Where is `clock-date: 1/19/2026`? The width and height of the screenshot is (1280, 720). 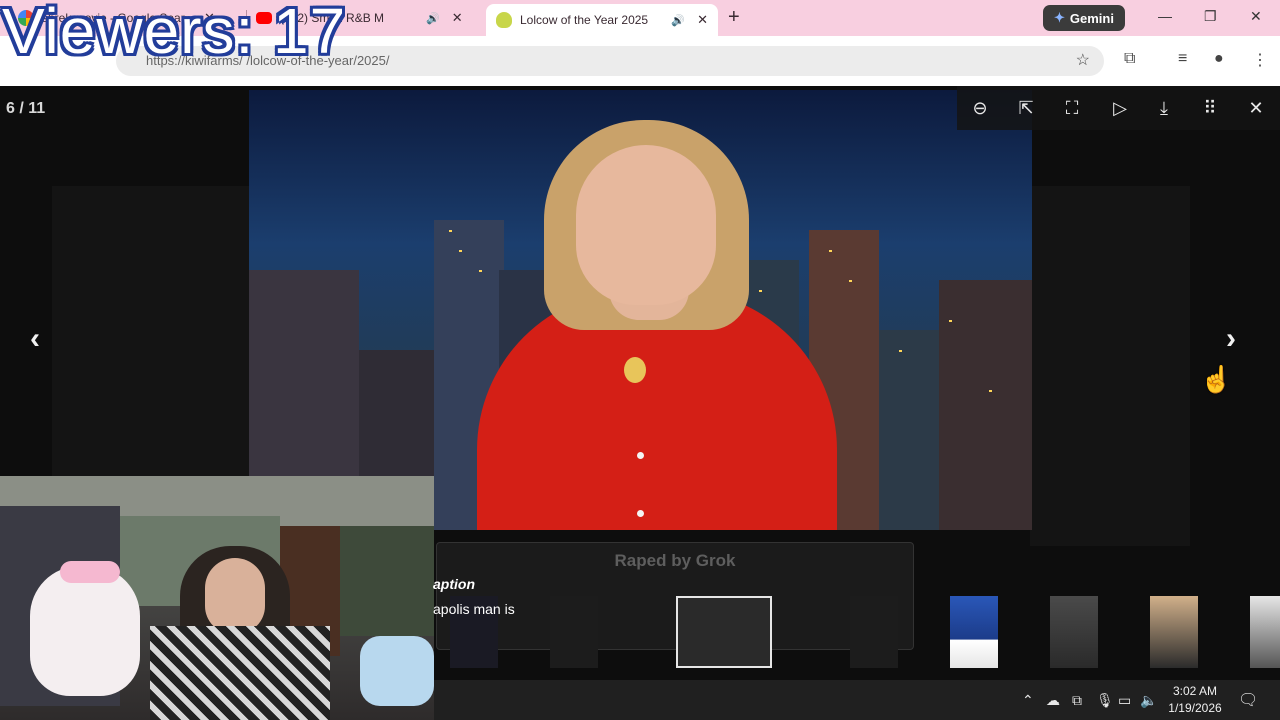
clock-date: 1/19/2026 is located at coordinates (1195, 708).